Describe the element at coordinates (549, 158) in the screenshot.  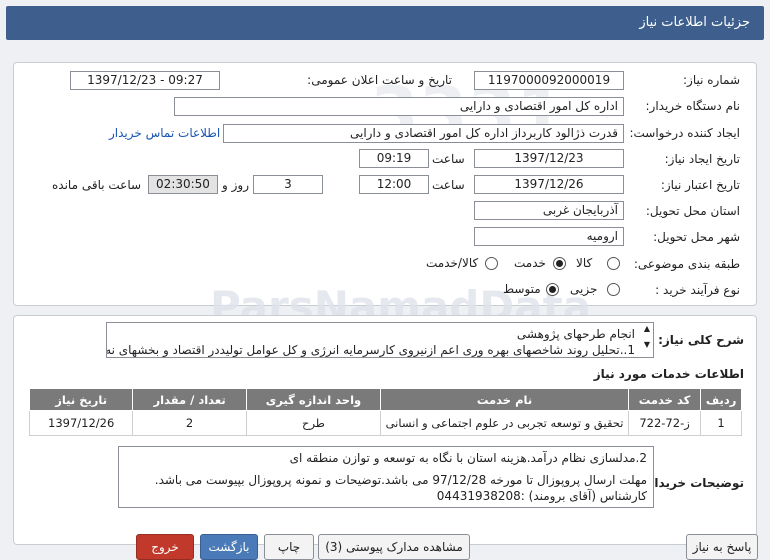
I see `create-date-field: 1397/12/23` at that location.